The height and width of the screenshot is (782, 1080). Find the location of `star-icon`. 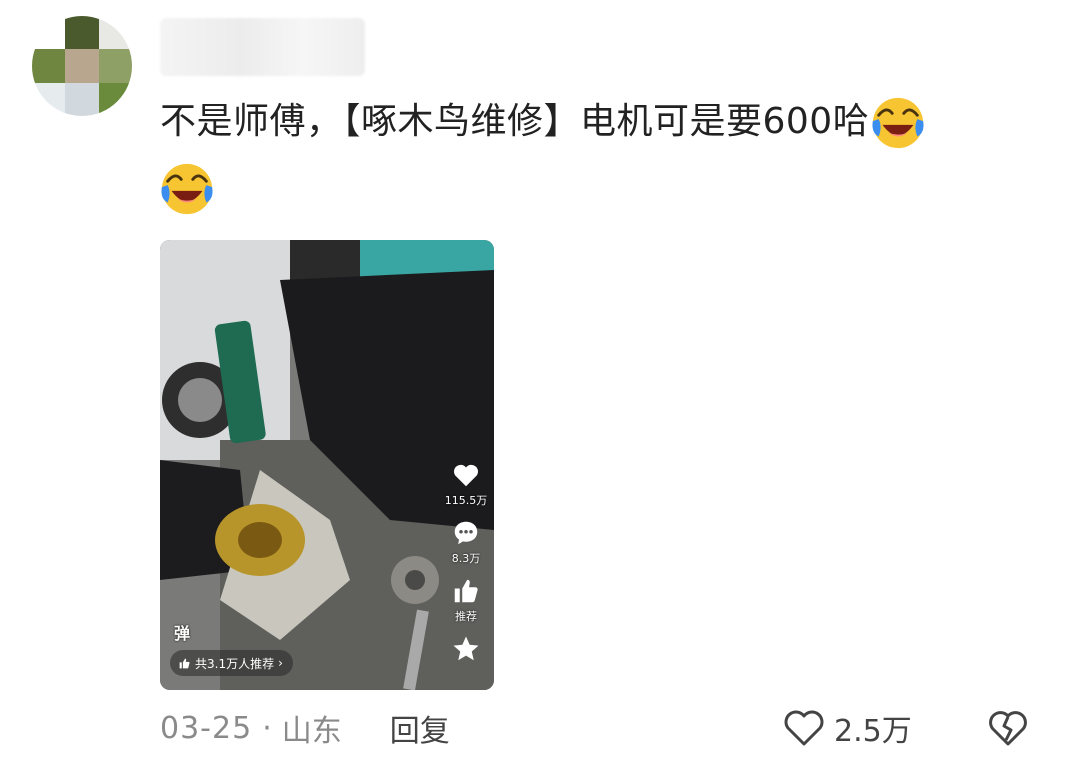

star-icon is located at coordinates (466, 648).